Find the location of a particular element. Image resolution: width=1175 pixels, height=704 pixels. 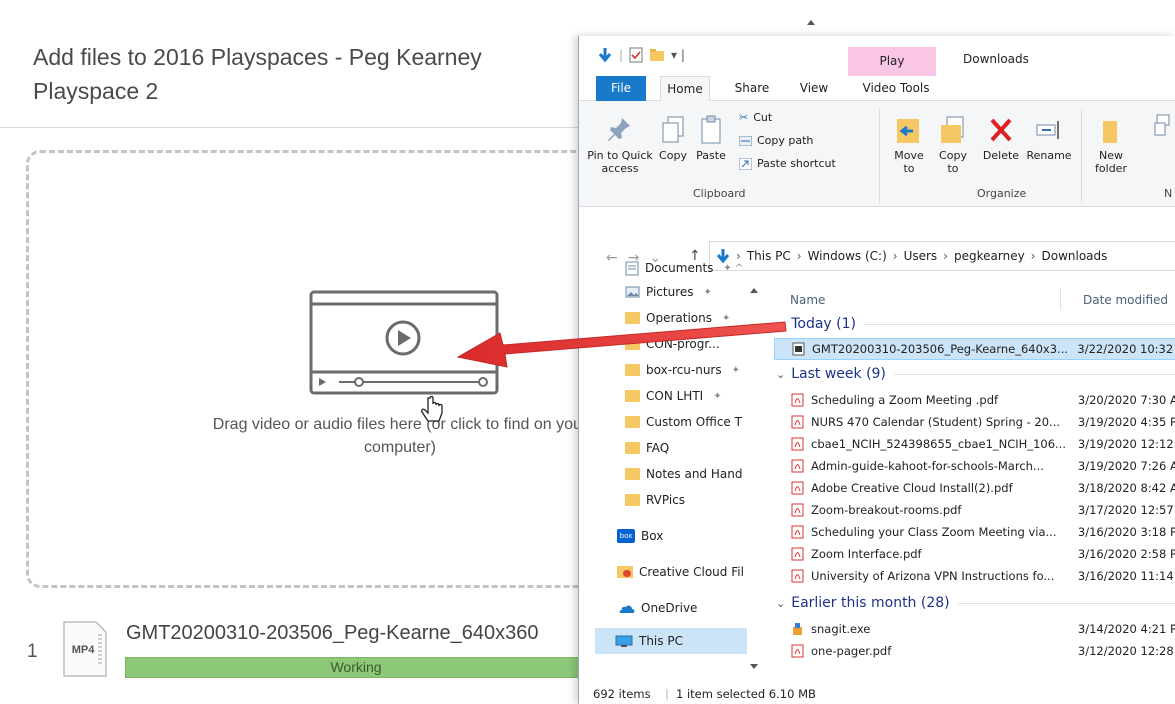

delete-button: Delete is located at coordinates (1001, 138).